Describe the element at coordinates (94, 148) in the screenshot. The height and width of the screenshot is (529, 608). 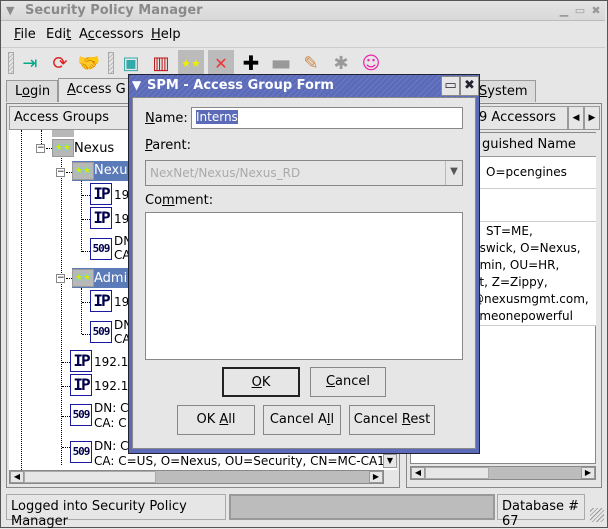
I see `tree-node-nexus: Nexus` at that location.